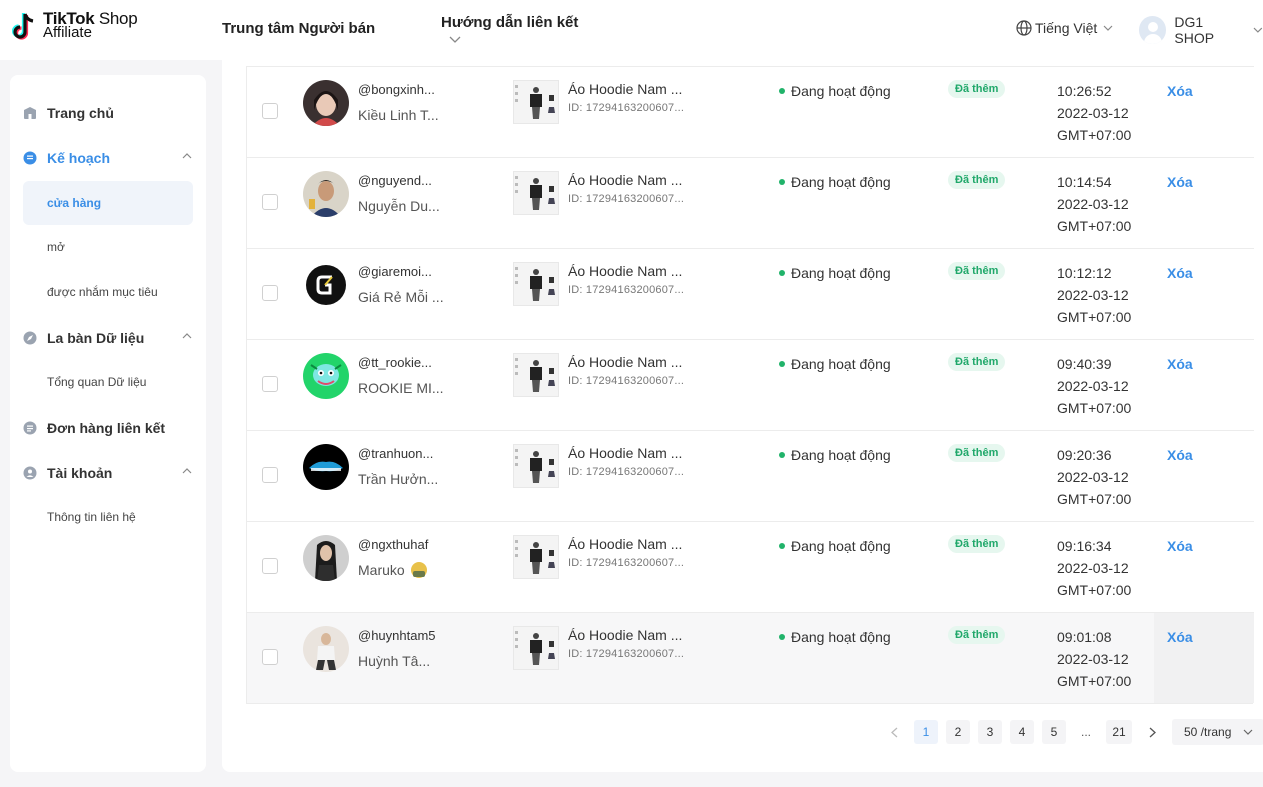 The width and height of the screenshot is (1263, 787). Describe the element at coordinates (958, 732) in the screenshot. I see `page-button-2: 2` at that location.